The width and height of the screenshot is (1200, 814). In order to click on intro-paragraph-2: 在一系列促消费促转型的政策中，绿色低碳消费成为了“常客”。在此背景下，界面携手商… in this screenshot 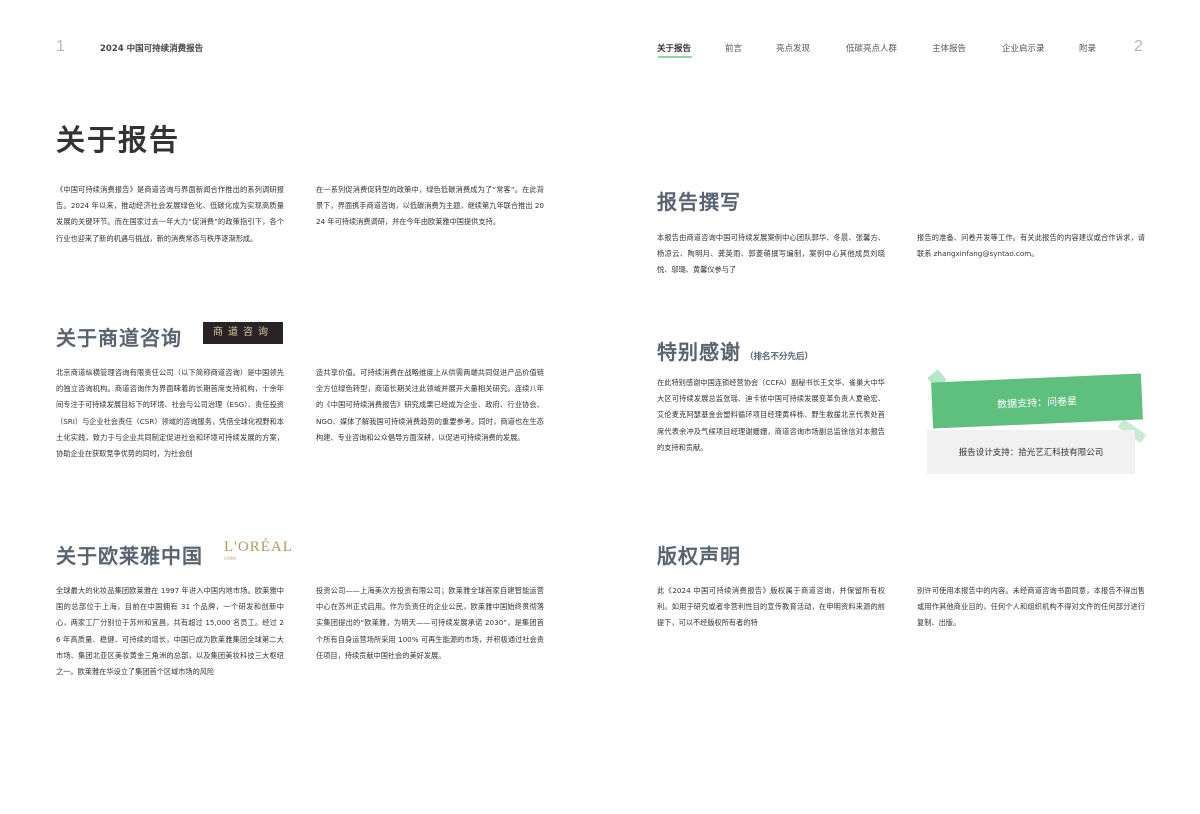, I will do `click(430, 206)`.